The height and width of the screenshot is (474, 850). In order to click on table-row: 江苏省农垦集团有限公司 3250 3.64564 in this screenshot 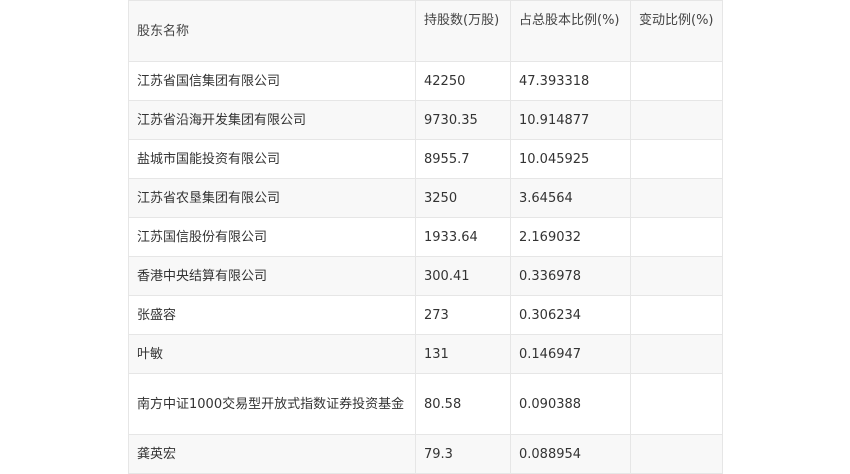, I will do `click(425, 198)`.